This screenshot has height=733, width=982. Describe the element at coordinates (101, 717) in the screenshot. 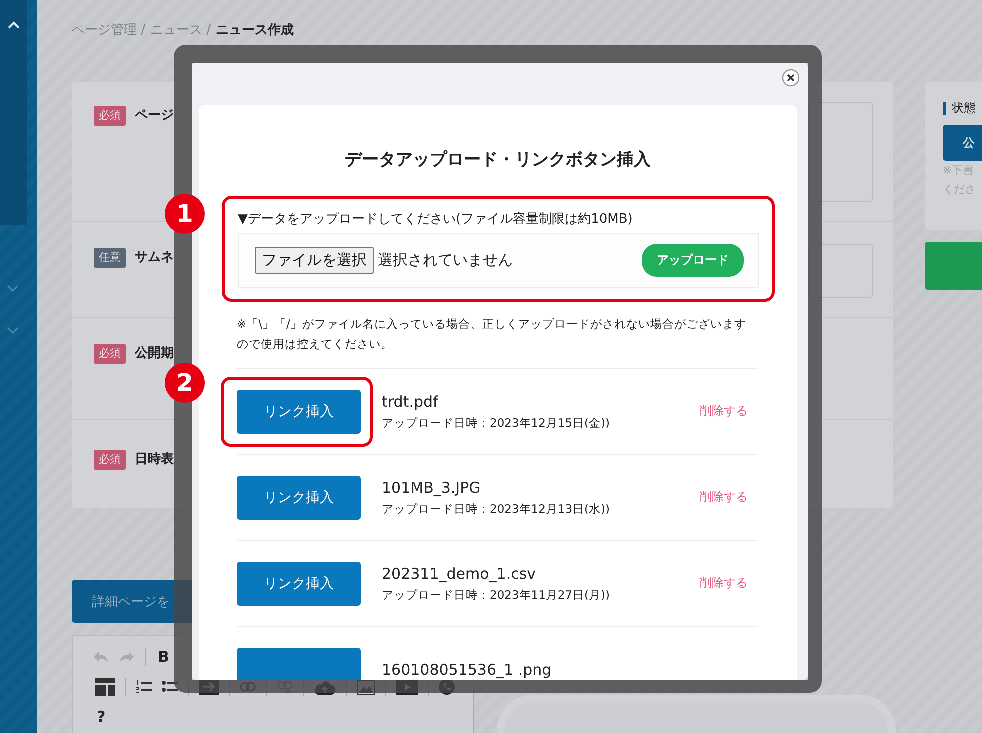

I see `help-button: ?` at that location.